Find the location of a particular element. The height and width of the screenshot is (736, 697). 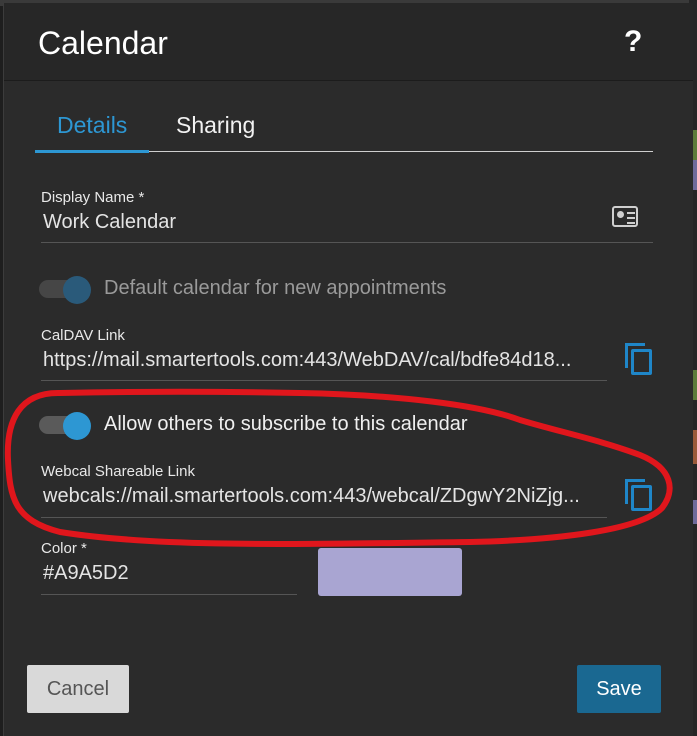

caldav-label: CalDAV Link is located at coordinates (83, 335).